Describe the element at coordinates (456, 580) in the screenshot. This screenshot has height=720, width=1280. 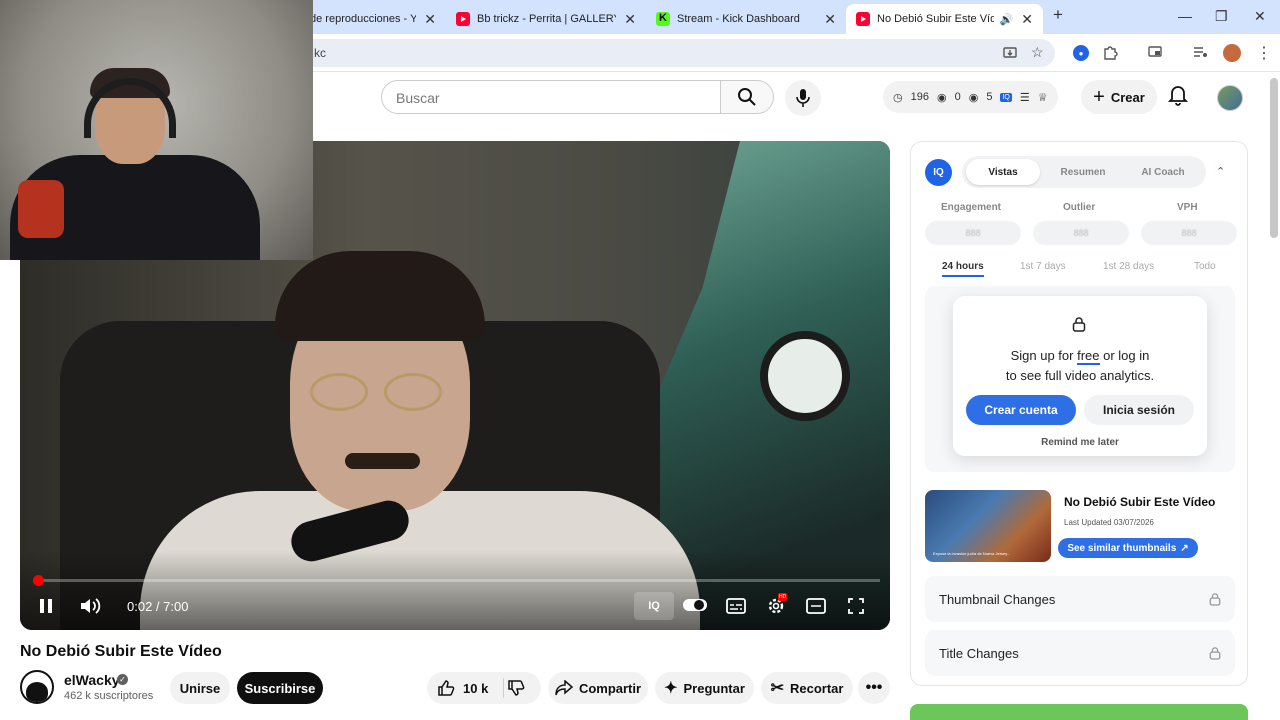
I see `progress-bar` at that location.